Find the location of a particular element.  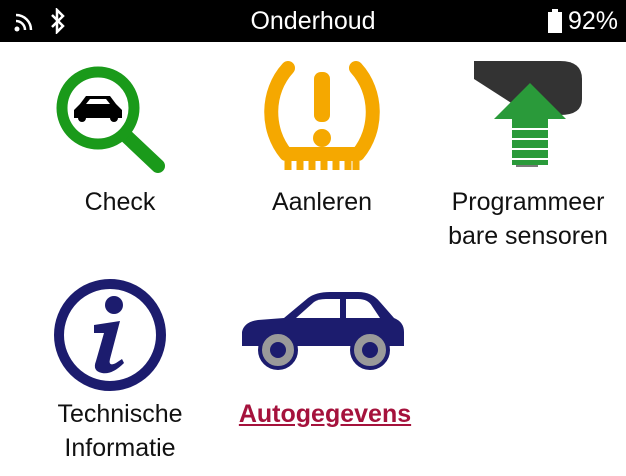

battery-icon is located at coordinates (554, 21).